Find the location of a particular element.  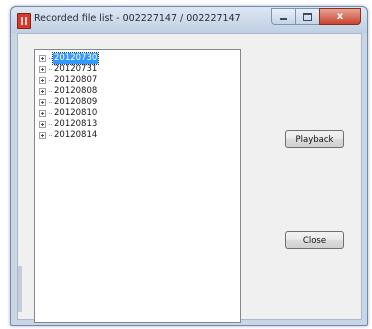

close-icon: x is located at coordinates (340, 16).